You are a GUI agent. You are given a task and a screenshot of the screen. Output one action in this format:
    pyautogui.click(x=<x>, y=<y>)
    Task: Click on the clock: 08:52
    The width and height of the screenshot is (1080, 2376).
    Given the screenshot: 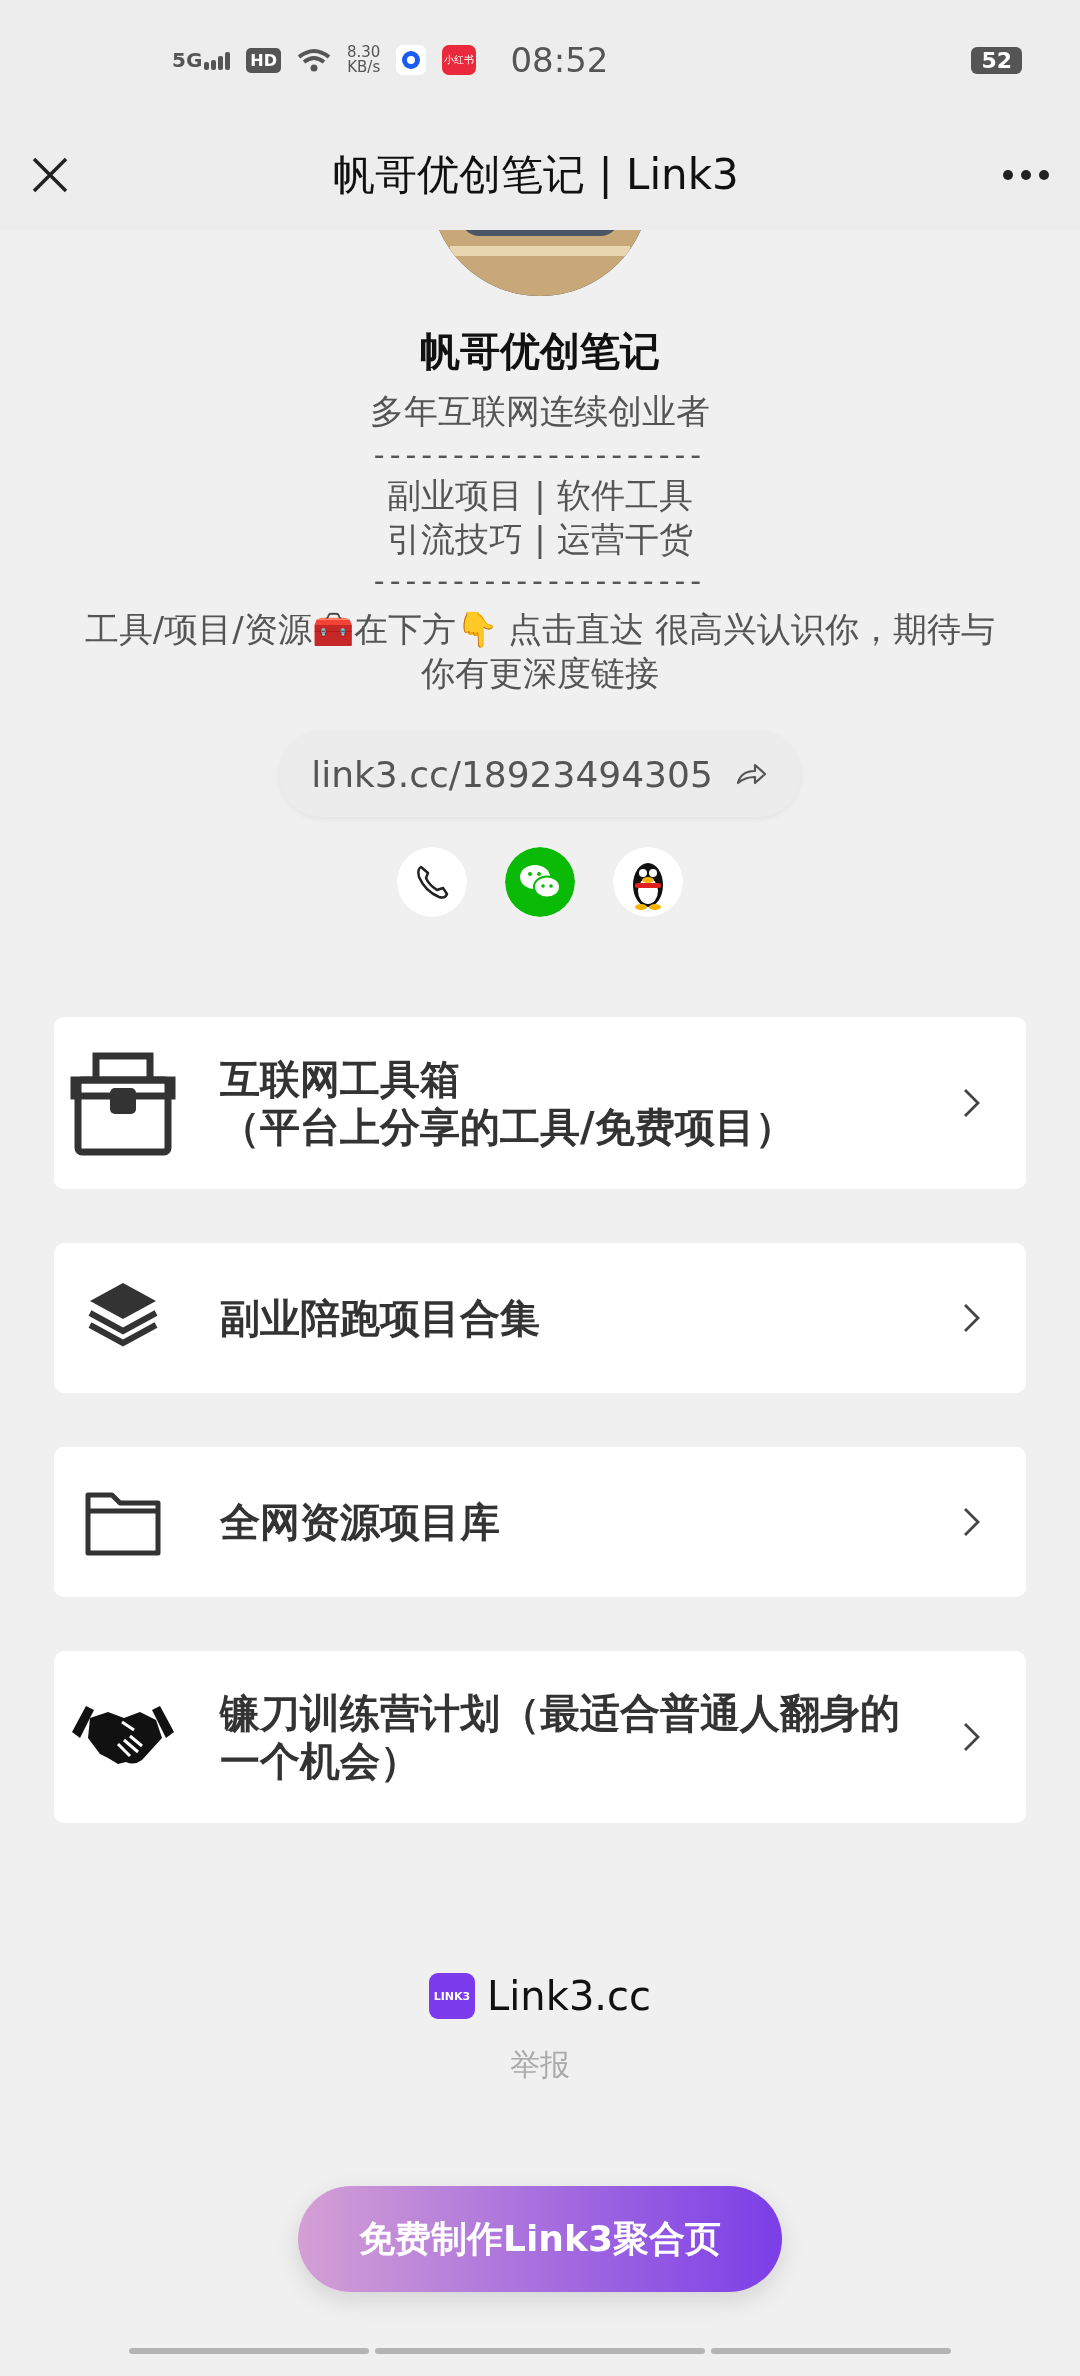 What is the action you would take?
    pyautogui.click(x=559, y=60)
    